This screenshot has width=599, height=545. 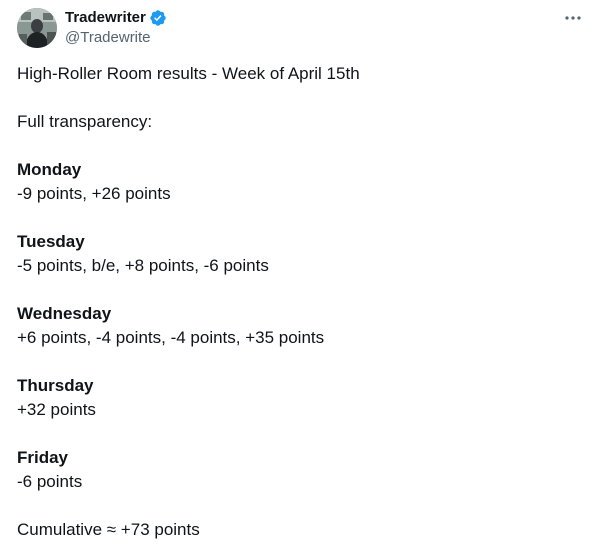 I want to click on day-label-thursday: Thursday, so click(x=55, y=385).